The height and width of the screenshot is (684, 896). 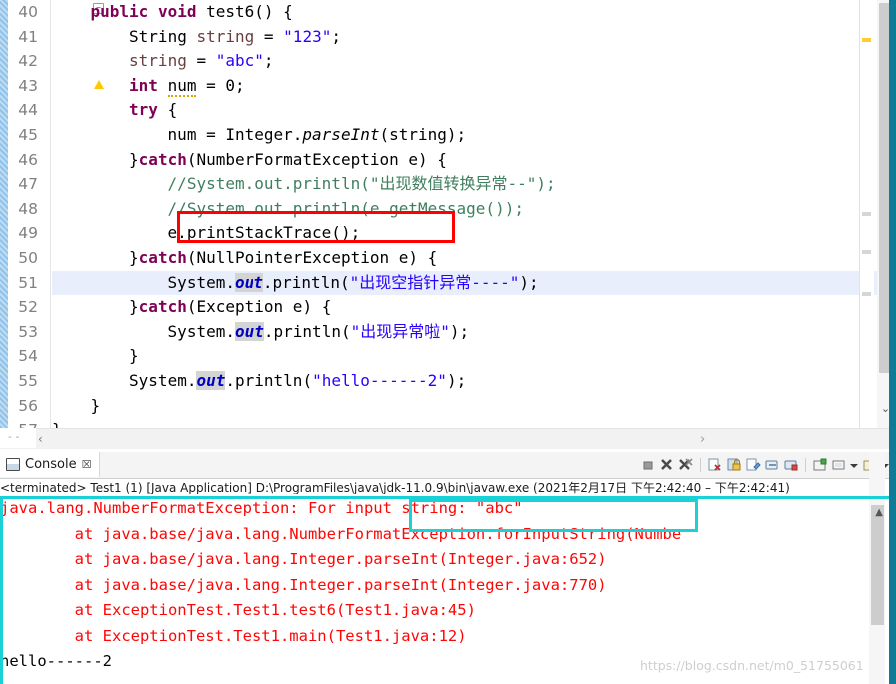 I want to click on code-line: 54}, so click(x=457, y=356).